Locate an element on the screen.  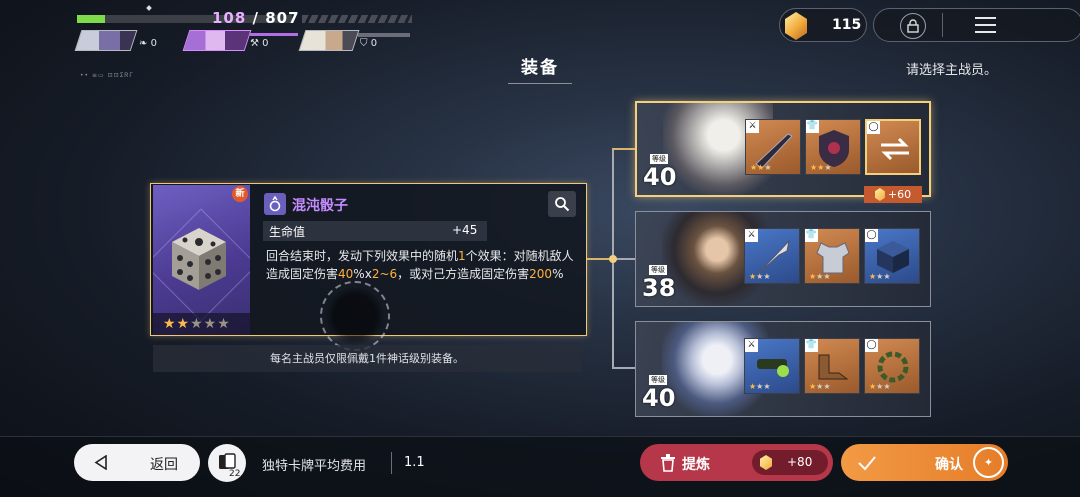
level-badge-2: 等级 38 is located at coordinates (659, 279).